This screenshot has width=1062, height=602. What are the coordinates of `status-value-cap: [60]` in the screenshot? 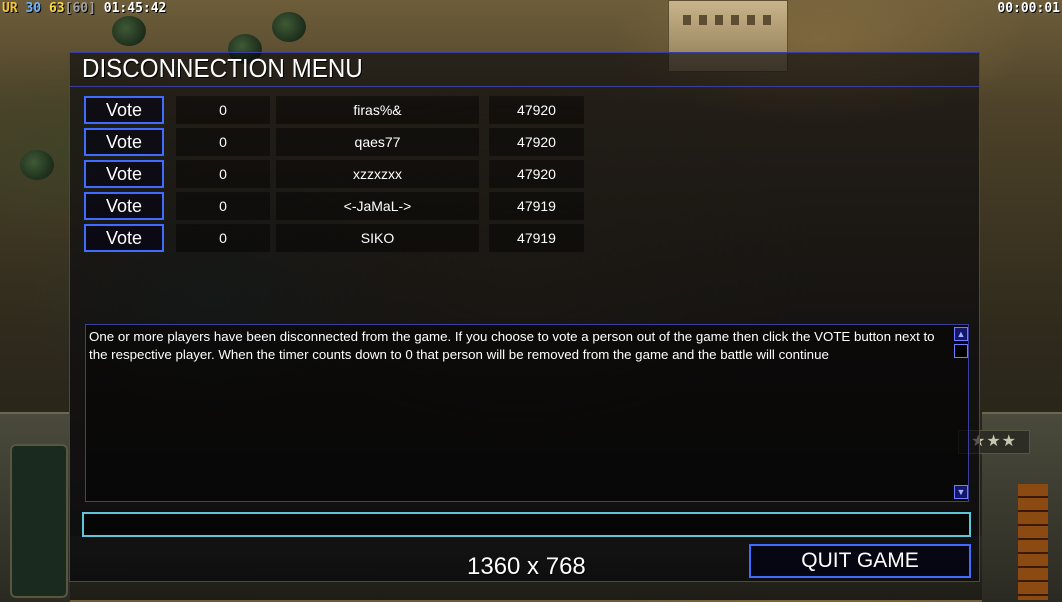 It's located at (80, 8).